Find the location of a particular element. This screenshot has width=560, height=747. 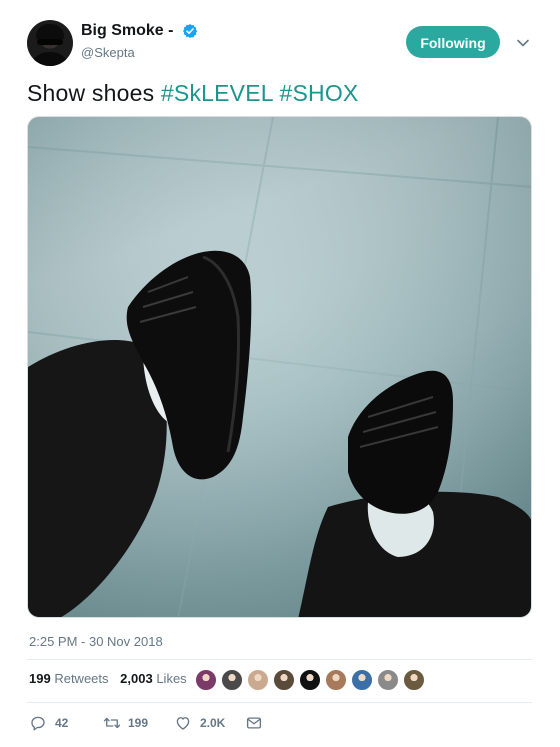

retweet-count: 199 is located at coordinates (138, 723).